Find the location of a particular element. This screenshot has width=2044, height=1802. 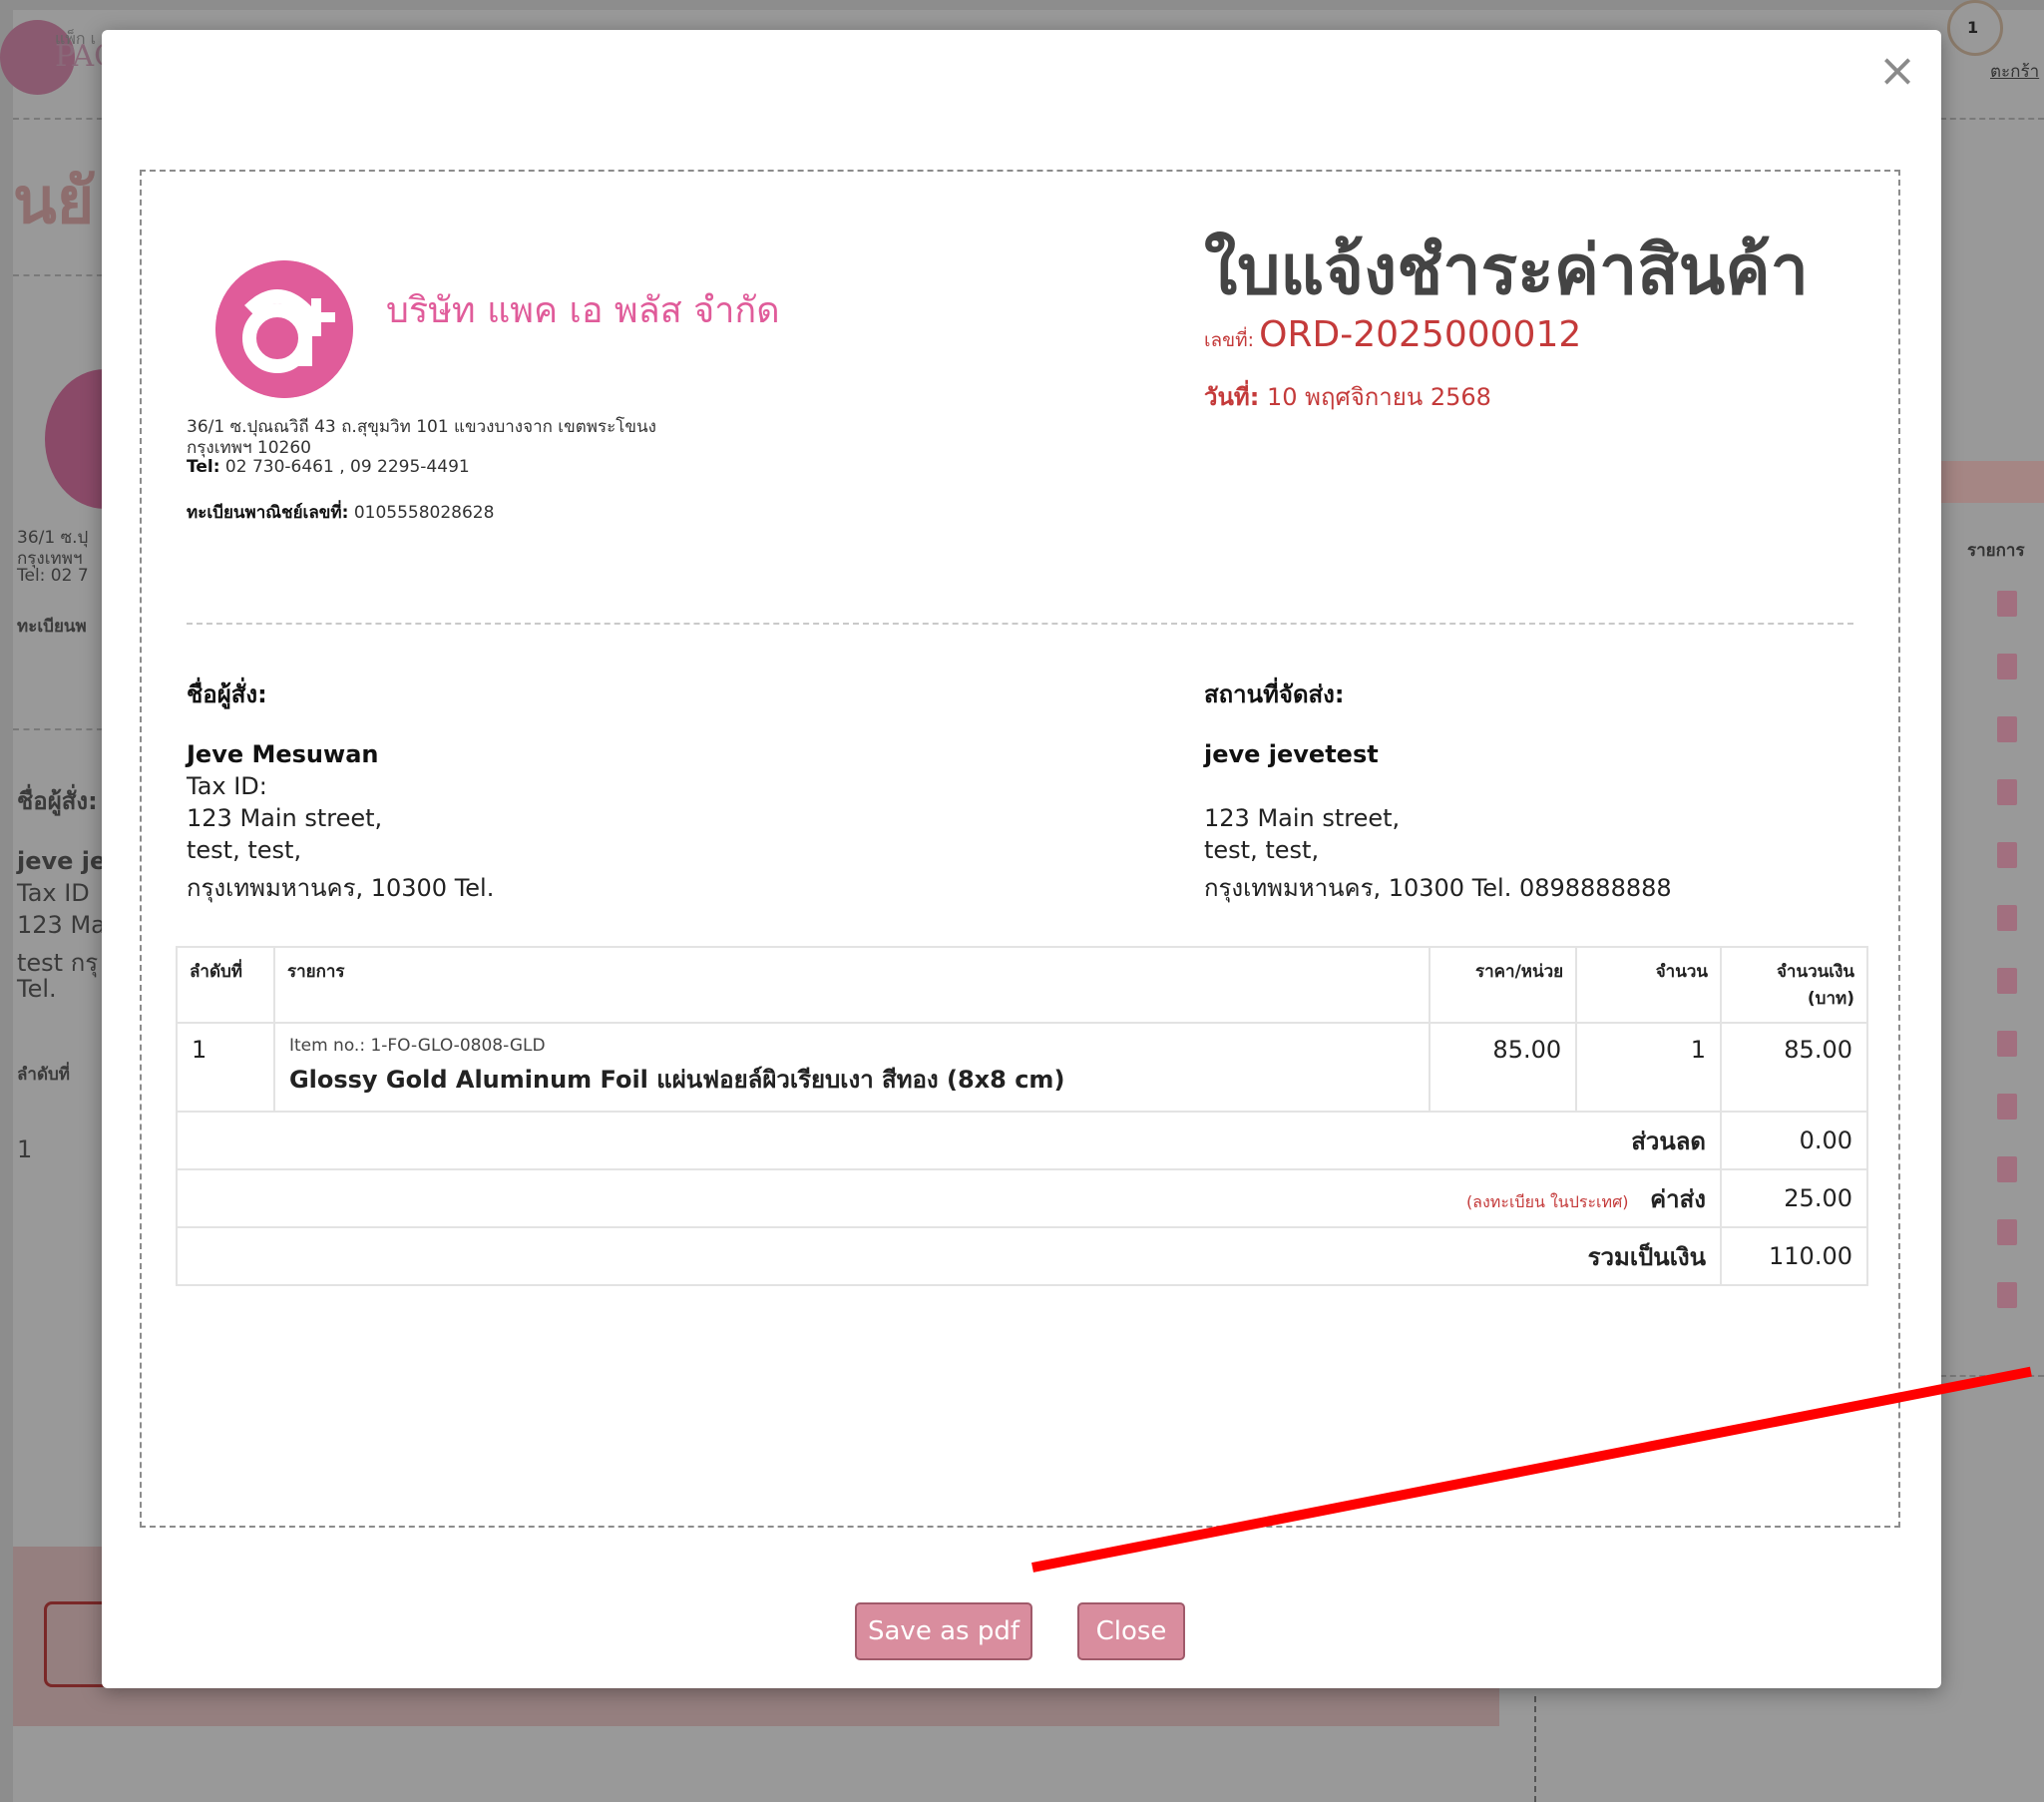

document-date-value: 10 พฤศจิกายน 2568 is located at coordinates (1378, 397).